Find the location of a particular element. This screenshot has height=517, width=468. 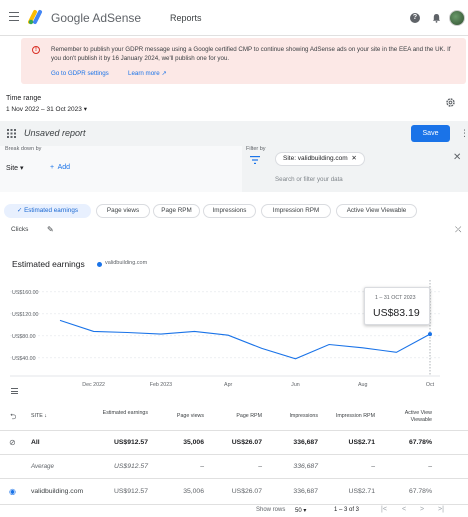

metric-chip-page-views: Page views is located at coordinates (123, 211).